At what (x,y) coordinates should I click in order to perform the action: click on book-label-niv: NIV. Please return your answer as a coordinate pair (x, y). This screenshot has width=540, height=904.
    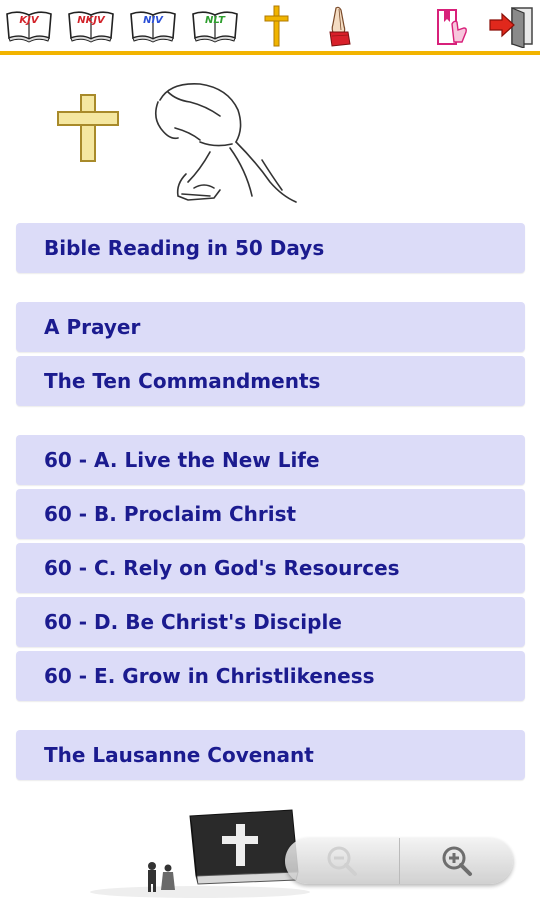
    Looking at the image, I should click on (153, 20).